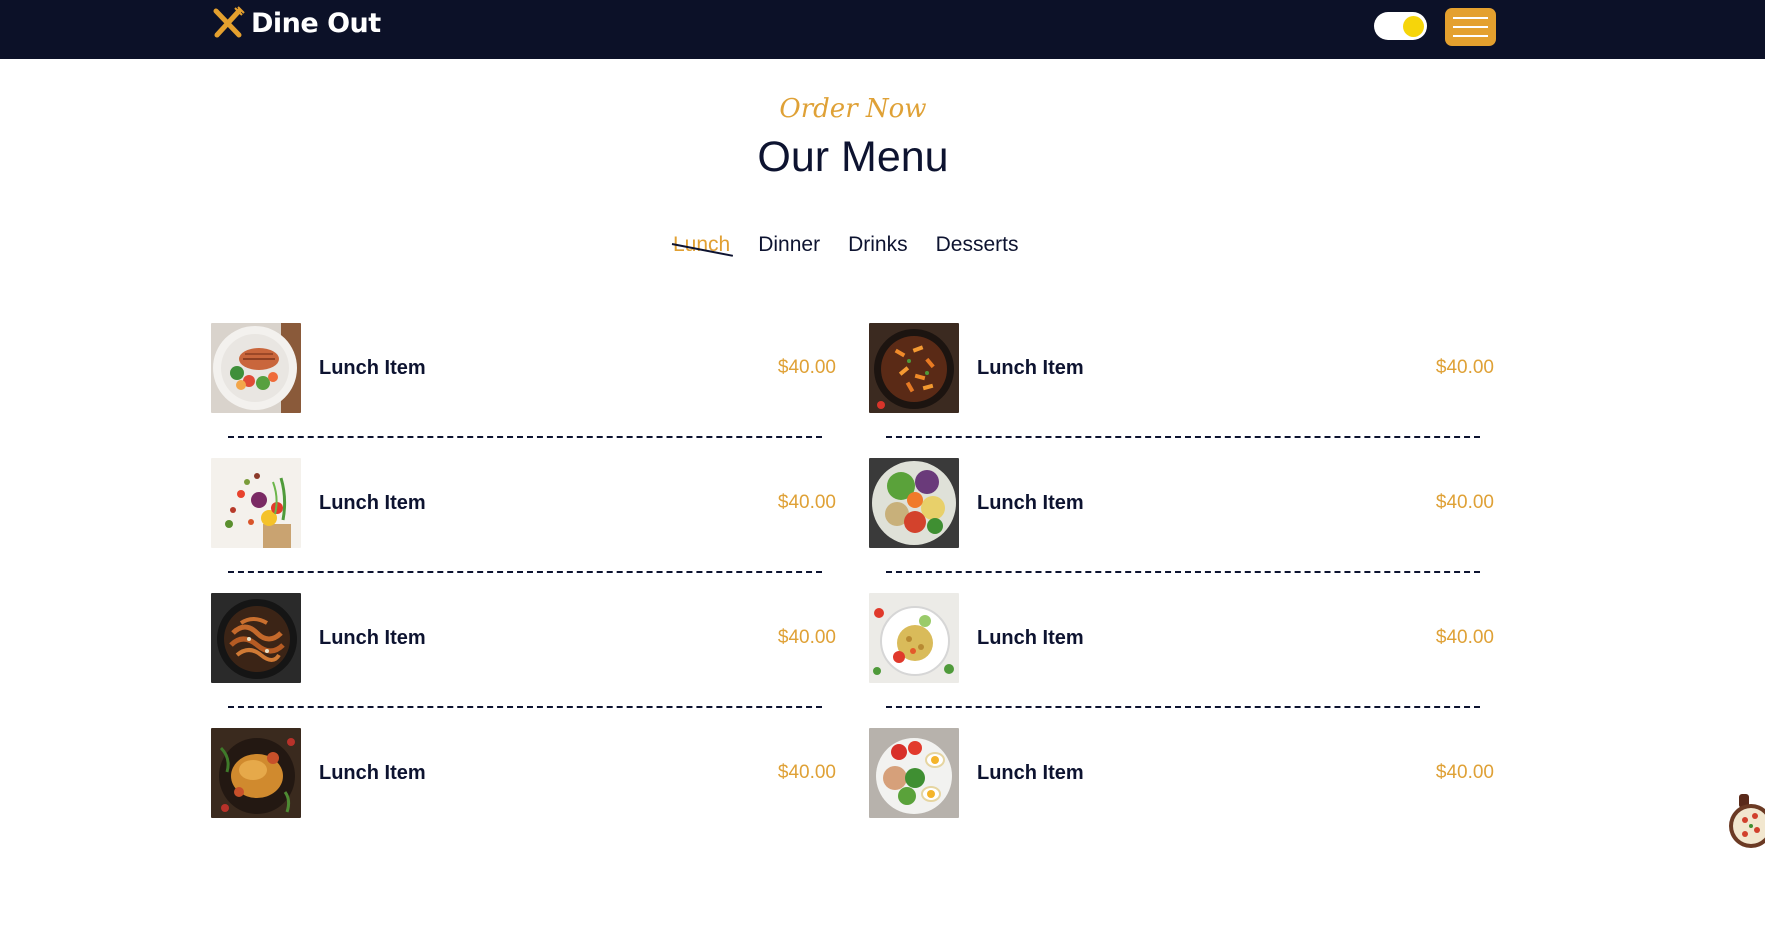  Describe the element at coordinates (1413, 26) in the screenshot. I see `toggle-knob` at that location.